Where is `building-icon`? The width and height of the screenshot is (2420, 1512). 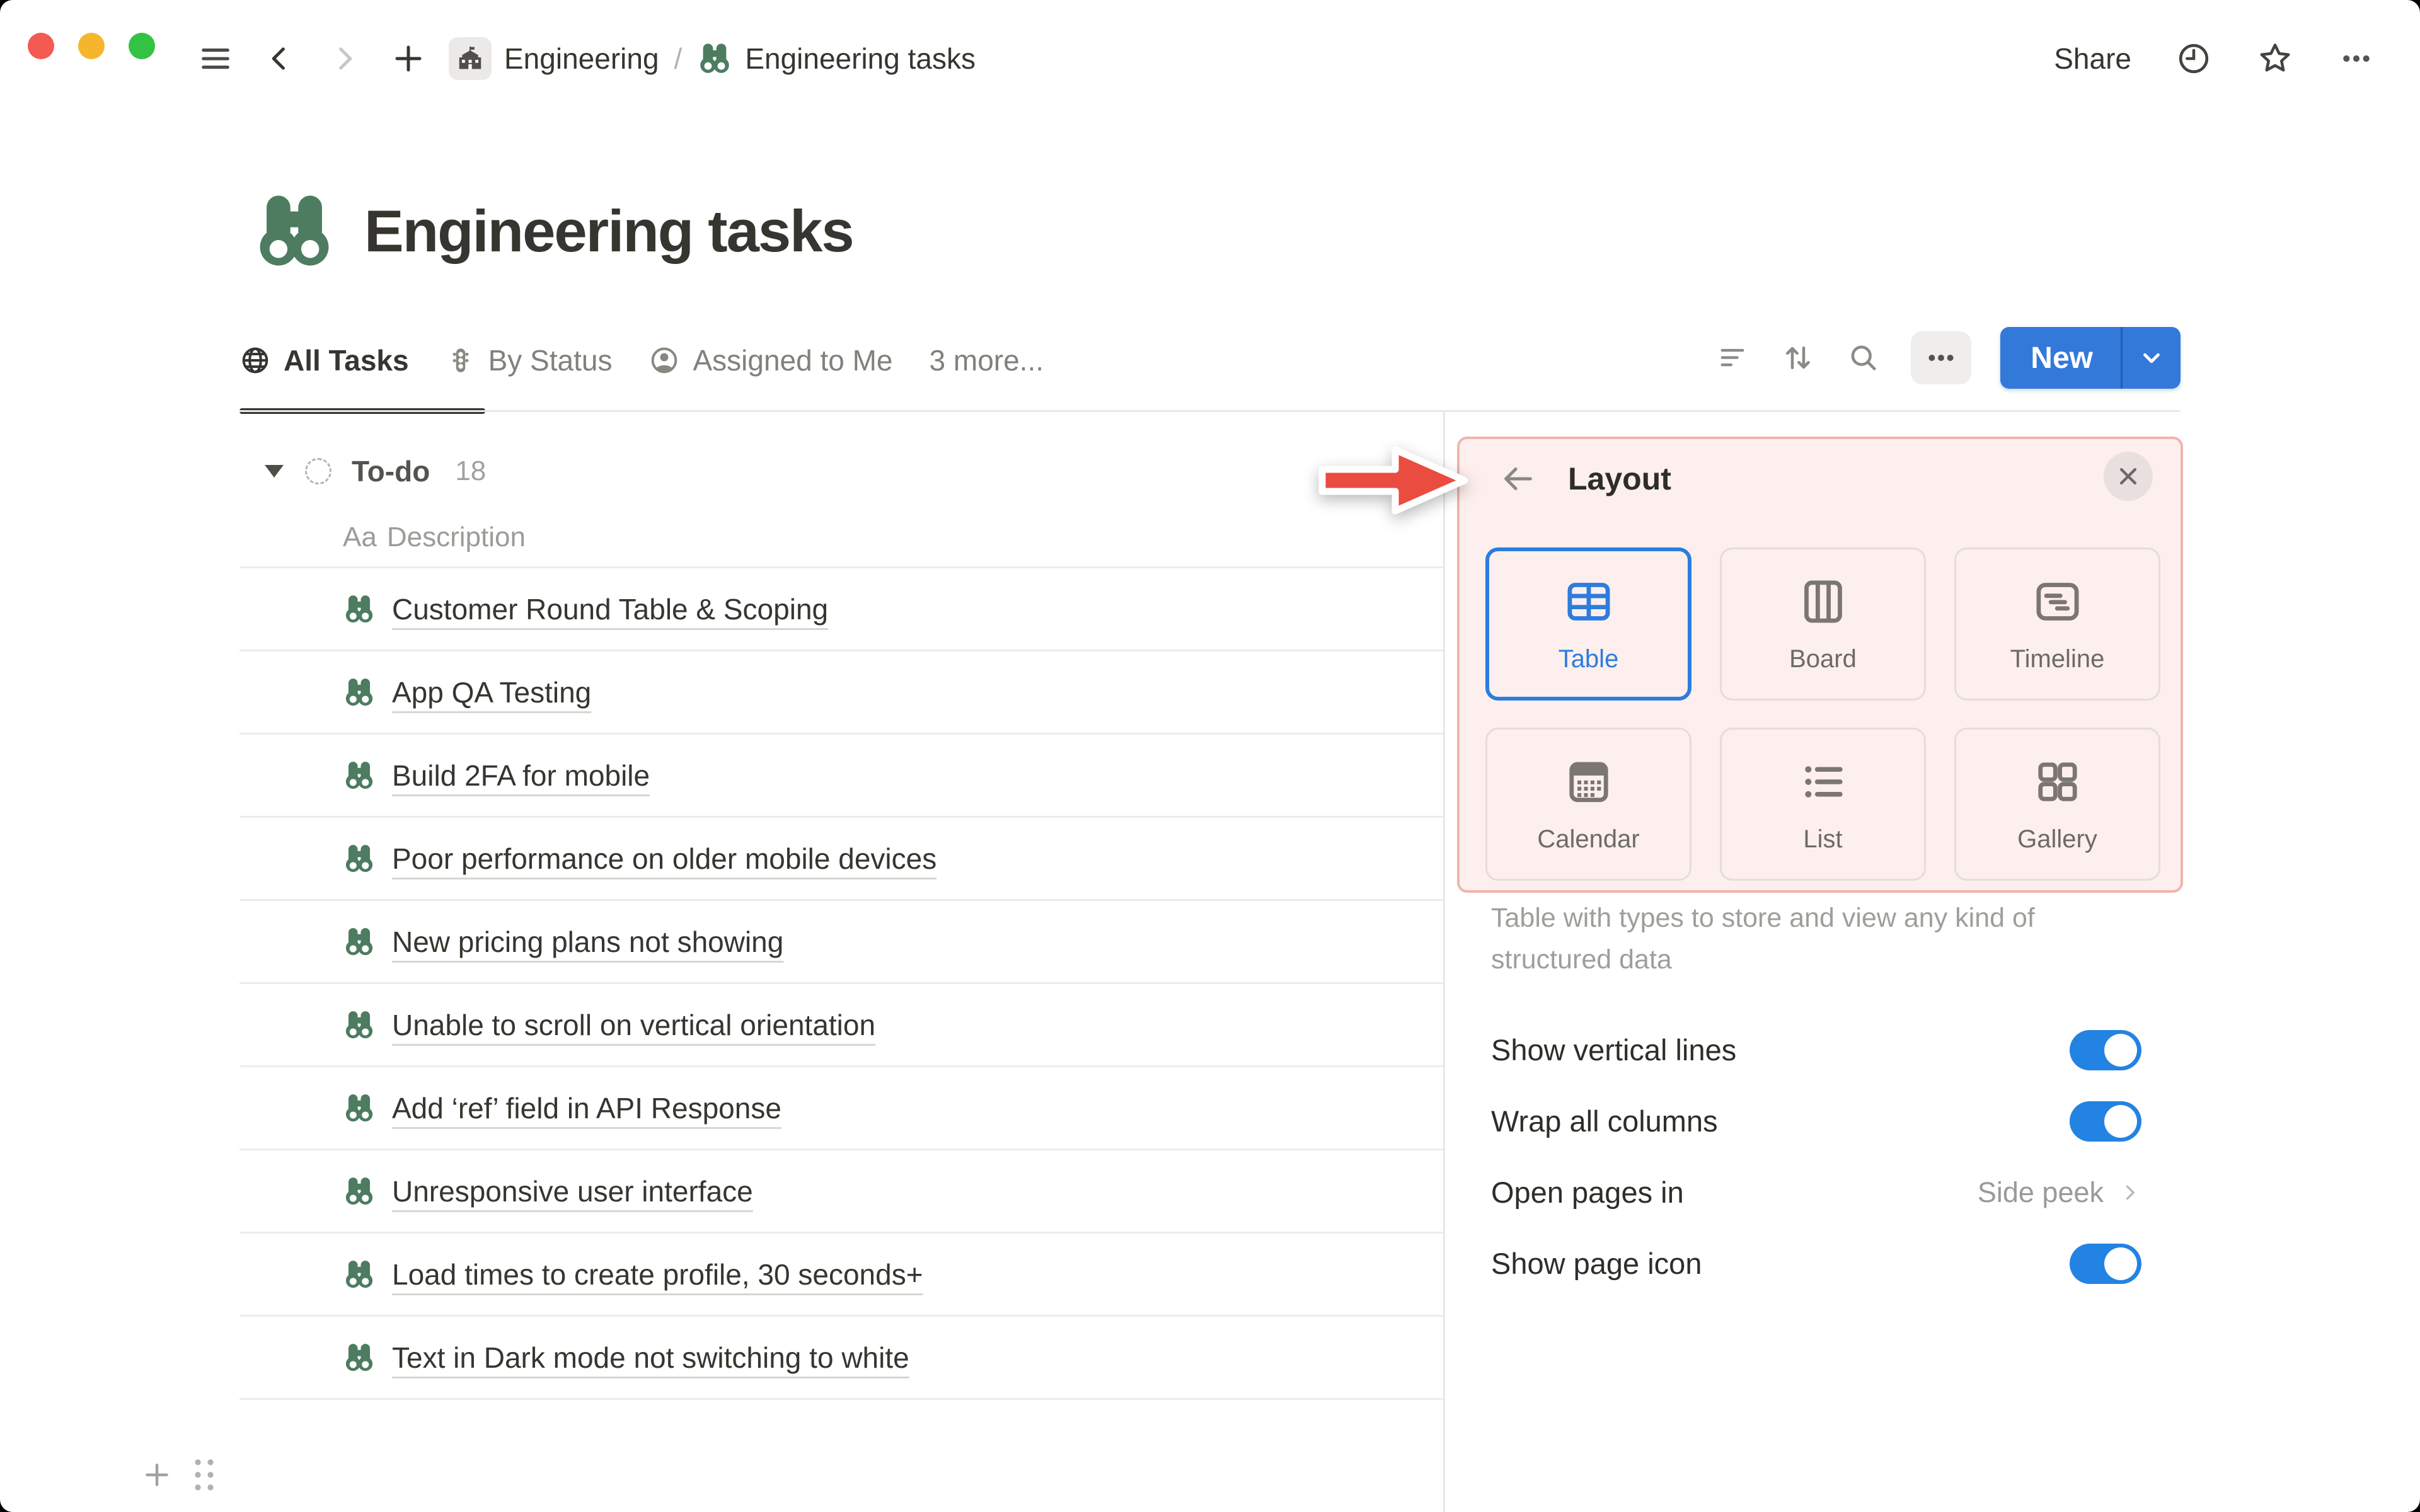 building-icon is located at coordinates (471, 58).